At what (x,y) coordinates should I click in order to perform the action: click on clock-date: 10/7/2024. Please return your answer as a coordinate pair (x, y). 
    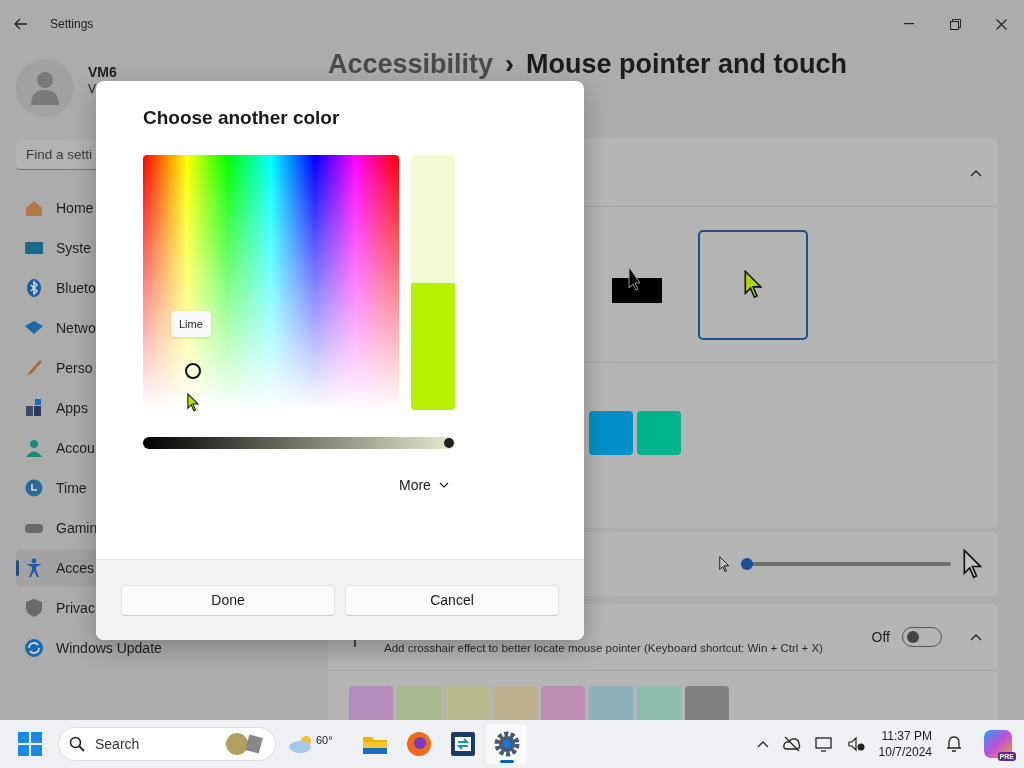
    Looking at the image, I should click on (905, 752).